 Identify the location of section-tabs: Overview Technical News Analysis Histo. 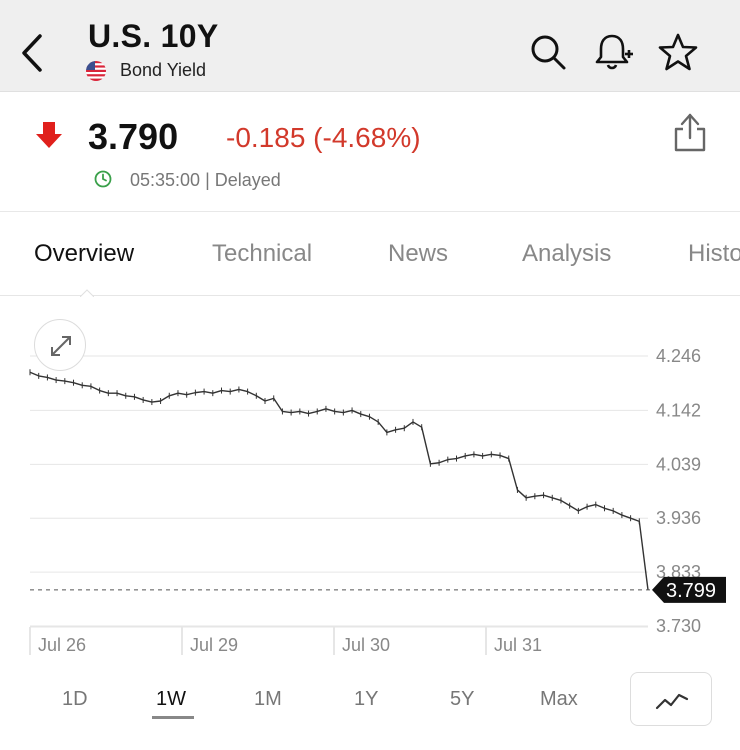
(370, 254).